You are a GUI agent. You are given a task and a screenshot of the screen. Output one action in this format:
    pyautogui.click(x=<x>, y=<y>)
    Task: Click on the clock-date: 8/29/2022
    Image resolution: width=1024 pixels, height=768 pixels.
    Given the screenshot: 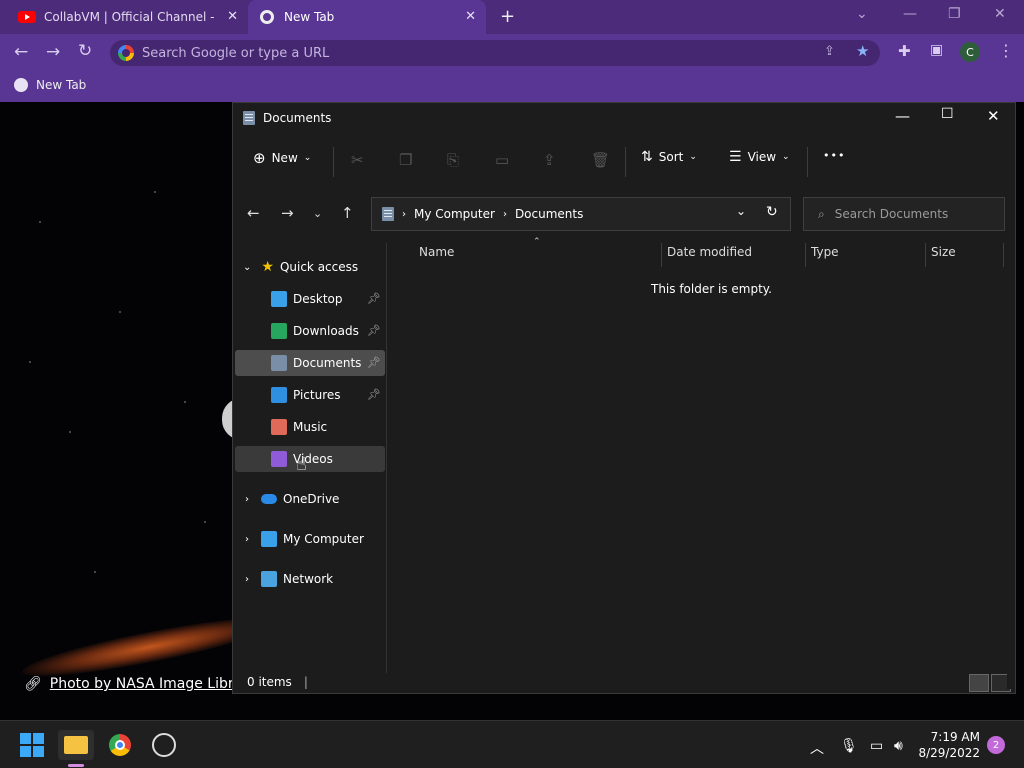 What is the action you would take?
    pyautogui.click(x=949, y=753)
    